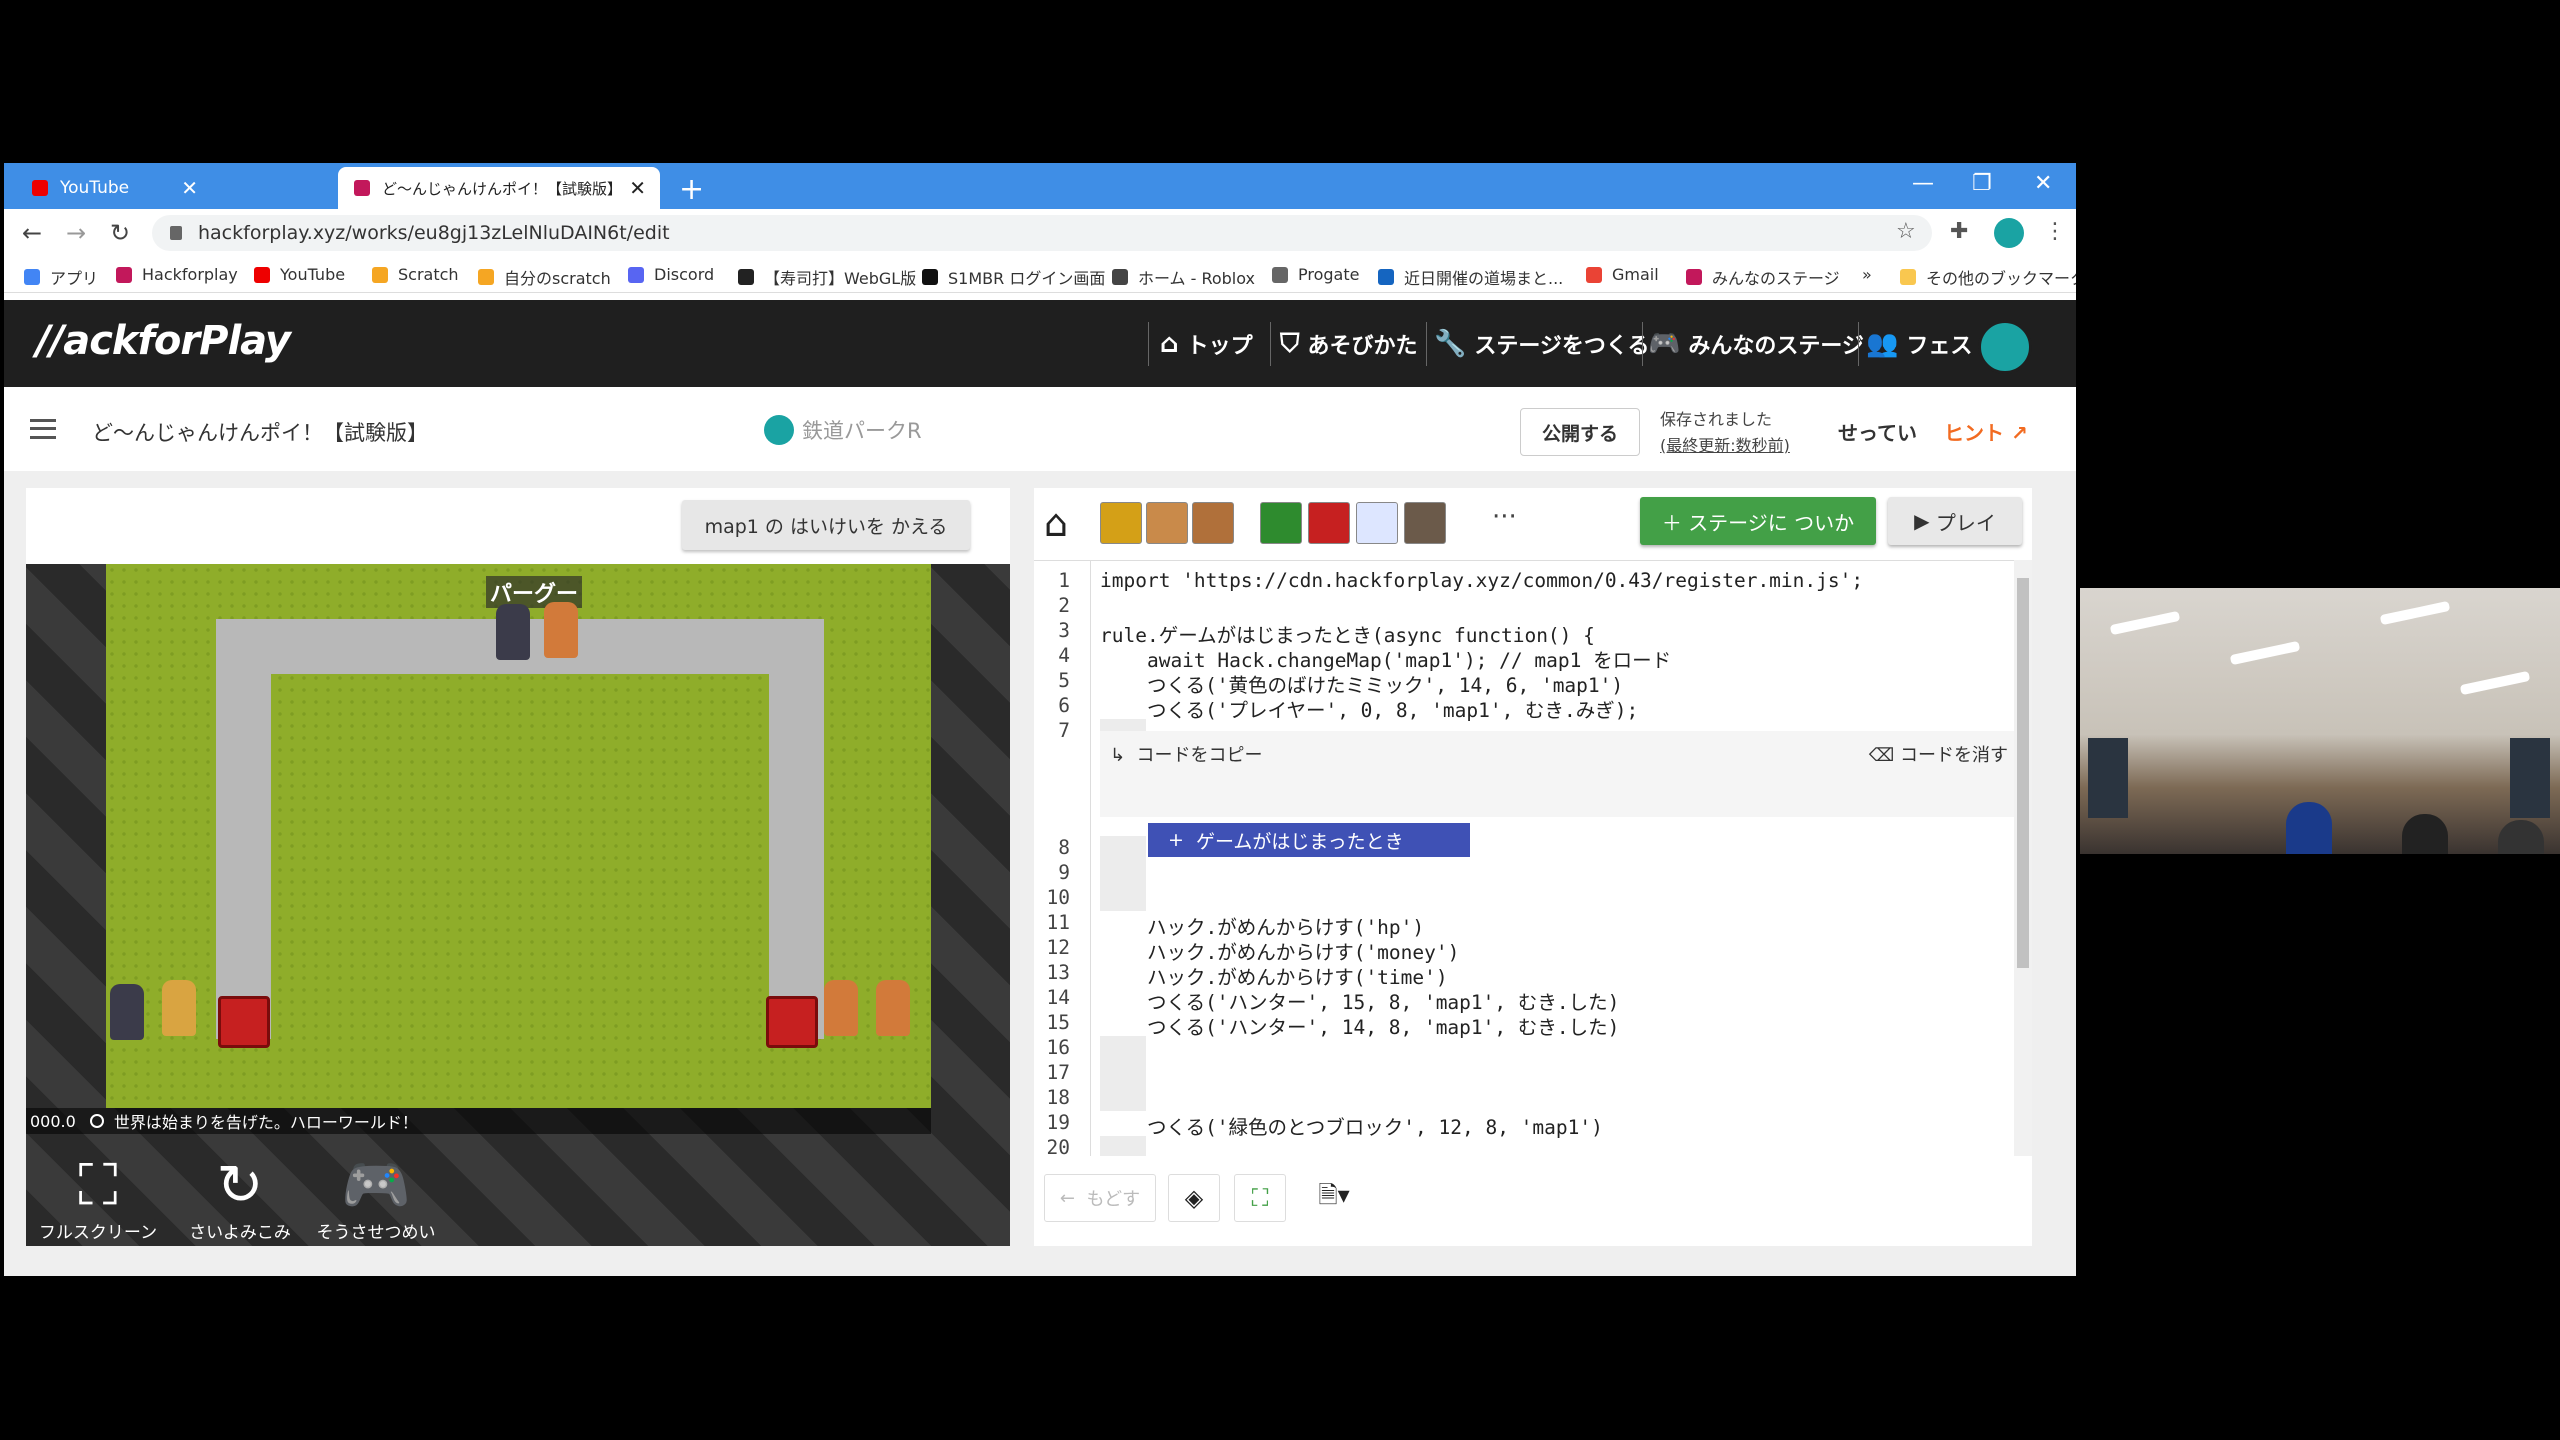  Describe the element at coordinates (76, 233) in the screenshot. I see `forward-arrow-icon: →` at that location.